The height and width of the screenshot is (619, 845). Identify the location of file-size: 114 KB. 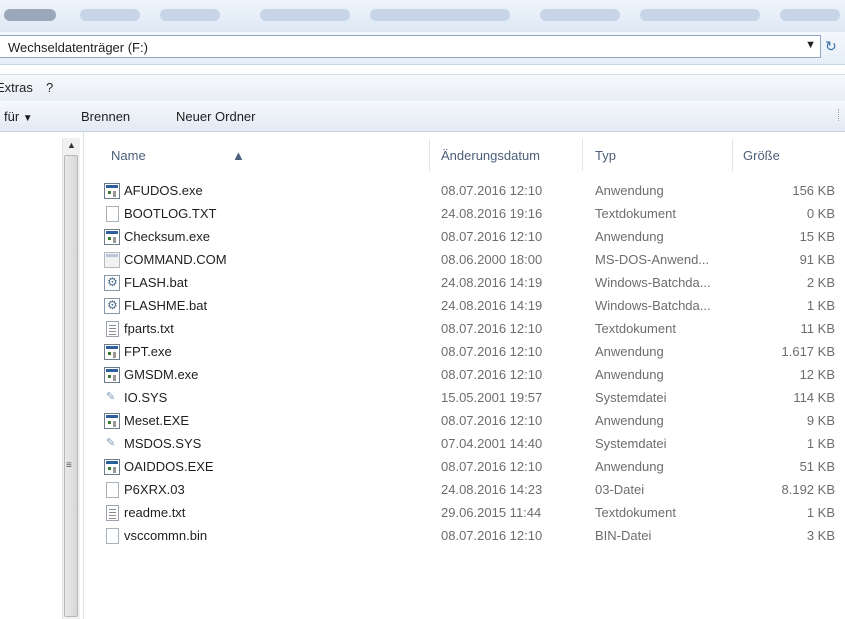
(814, 397).